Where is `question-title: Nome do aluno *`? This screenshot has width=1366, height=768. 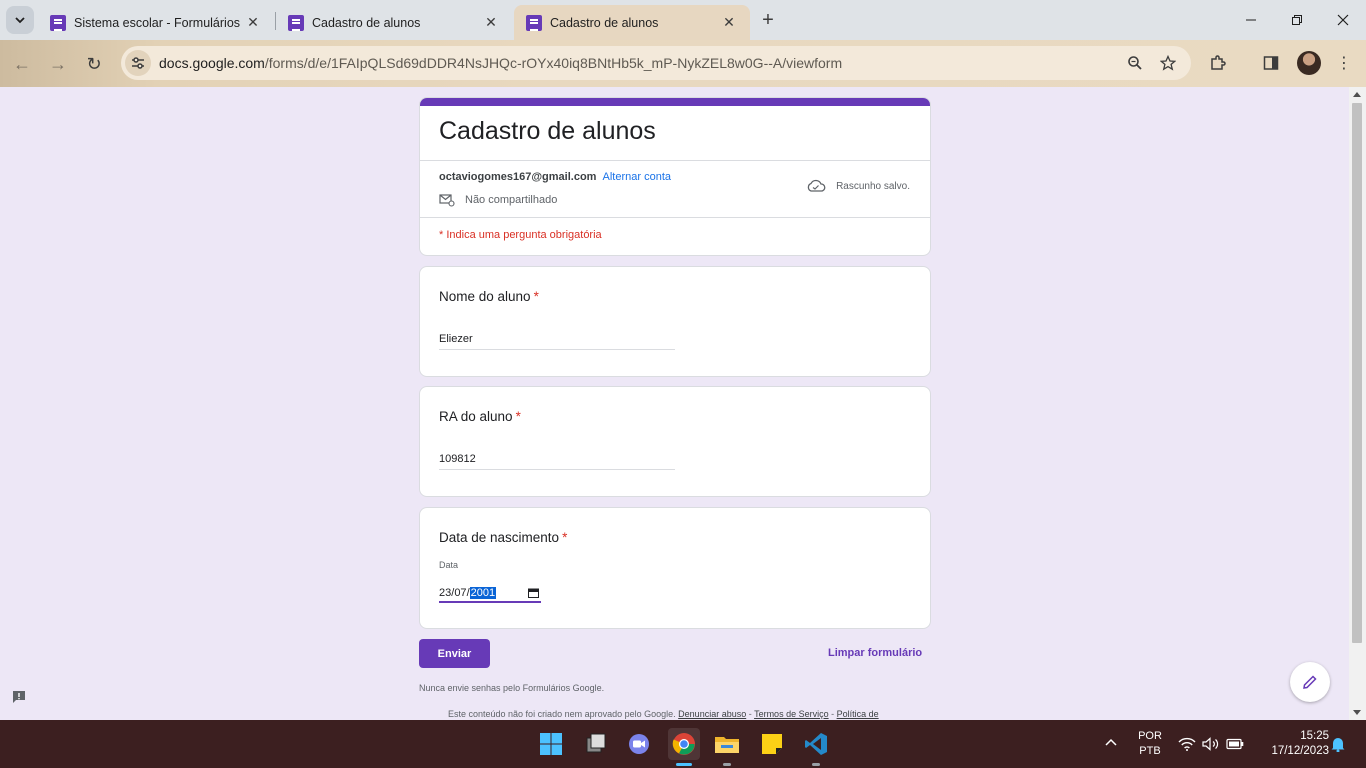 question-title: Nome do aluno * is located at coordinates (489, 296).